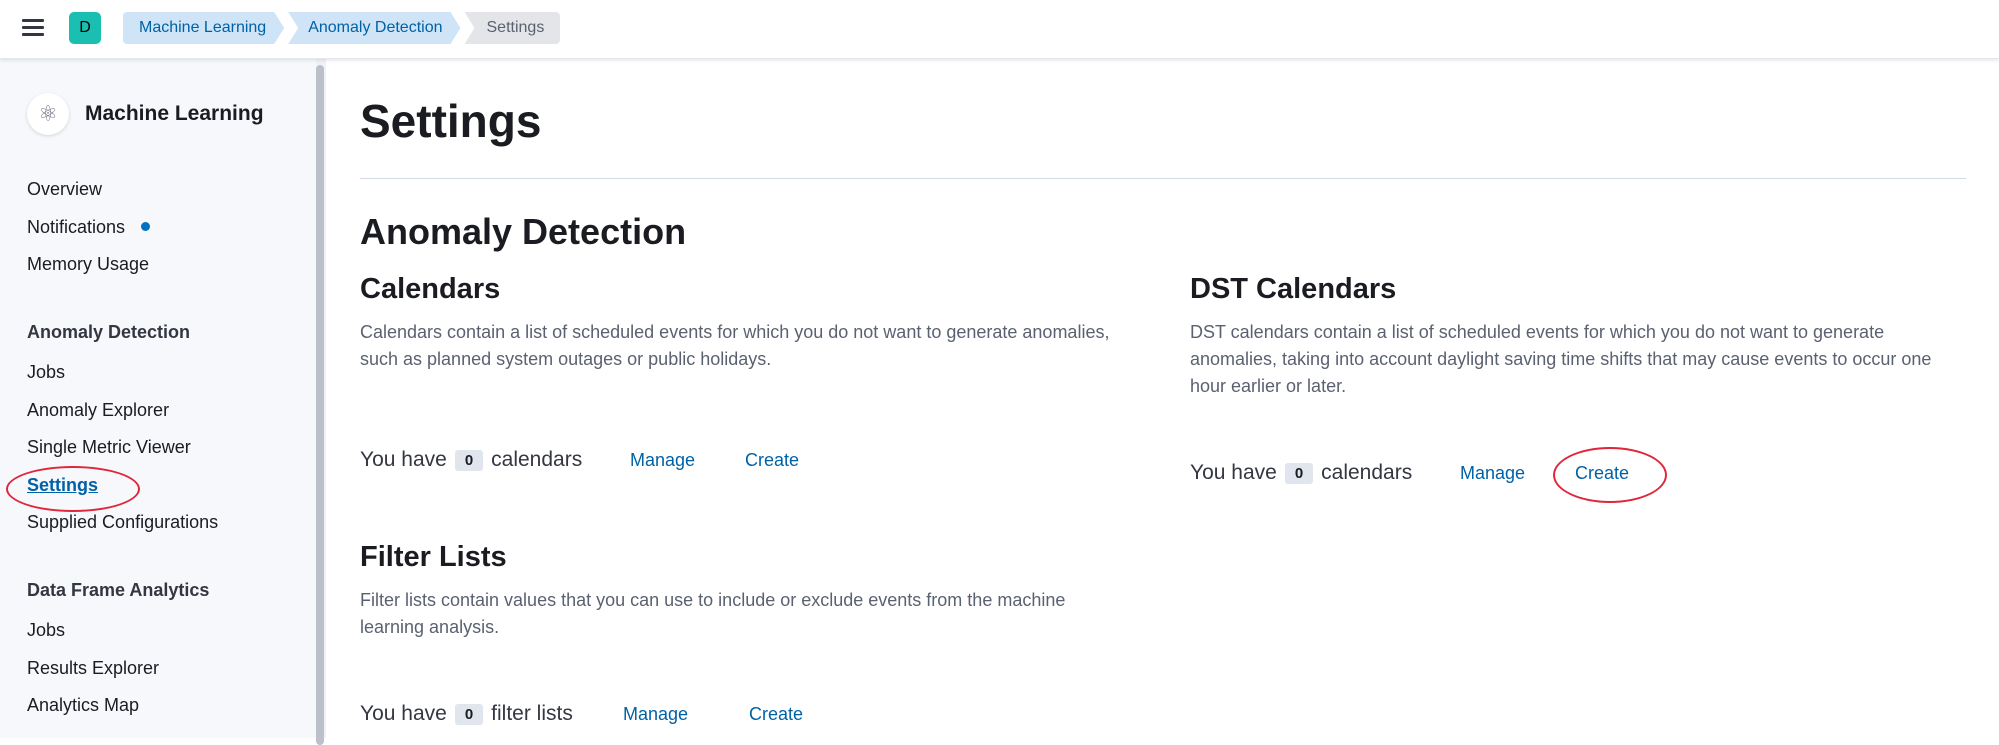 This screenshot has width=1999, height=745. I want to click on sidebar-item-memory-usage: Memory Usage, so click(88, 264).